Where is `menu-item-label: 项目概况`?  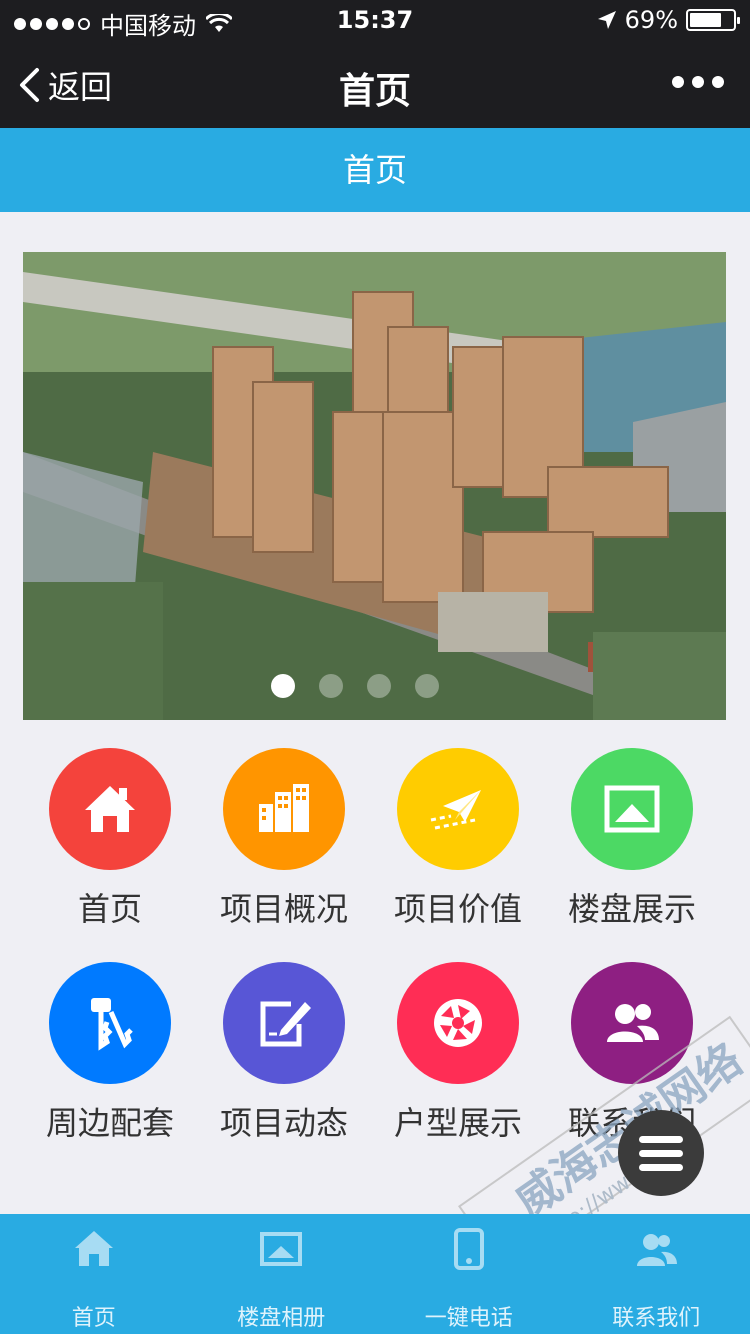 menu-item-label: 项目概况 is located at coordinates (283, 909).